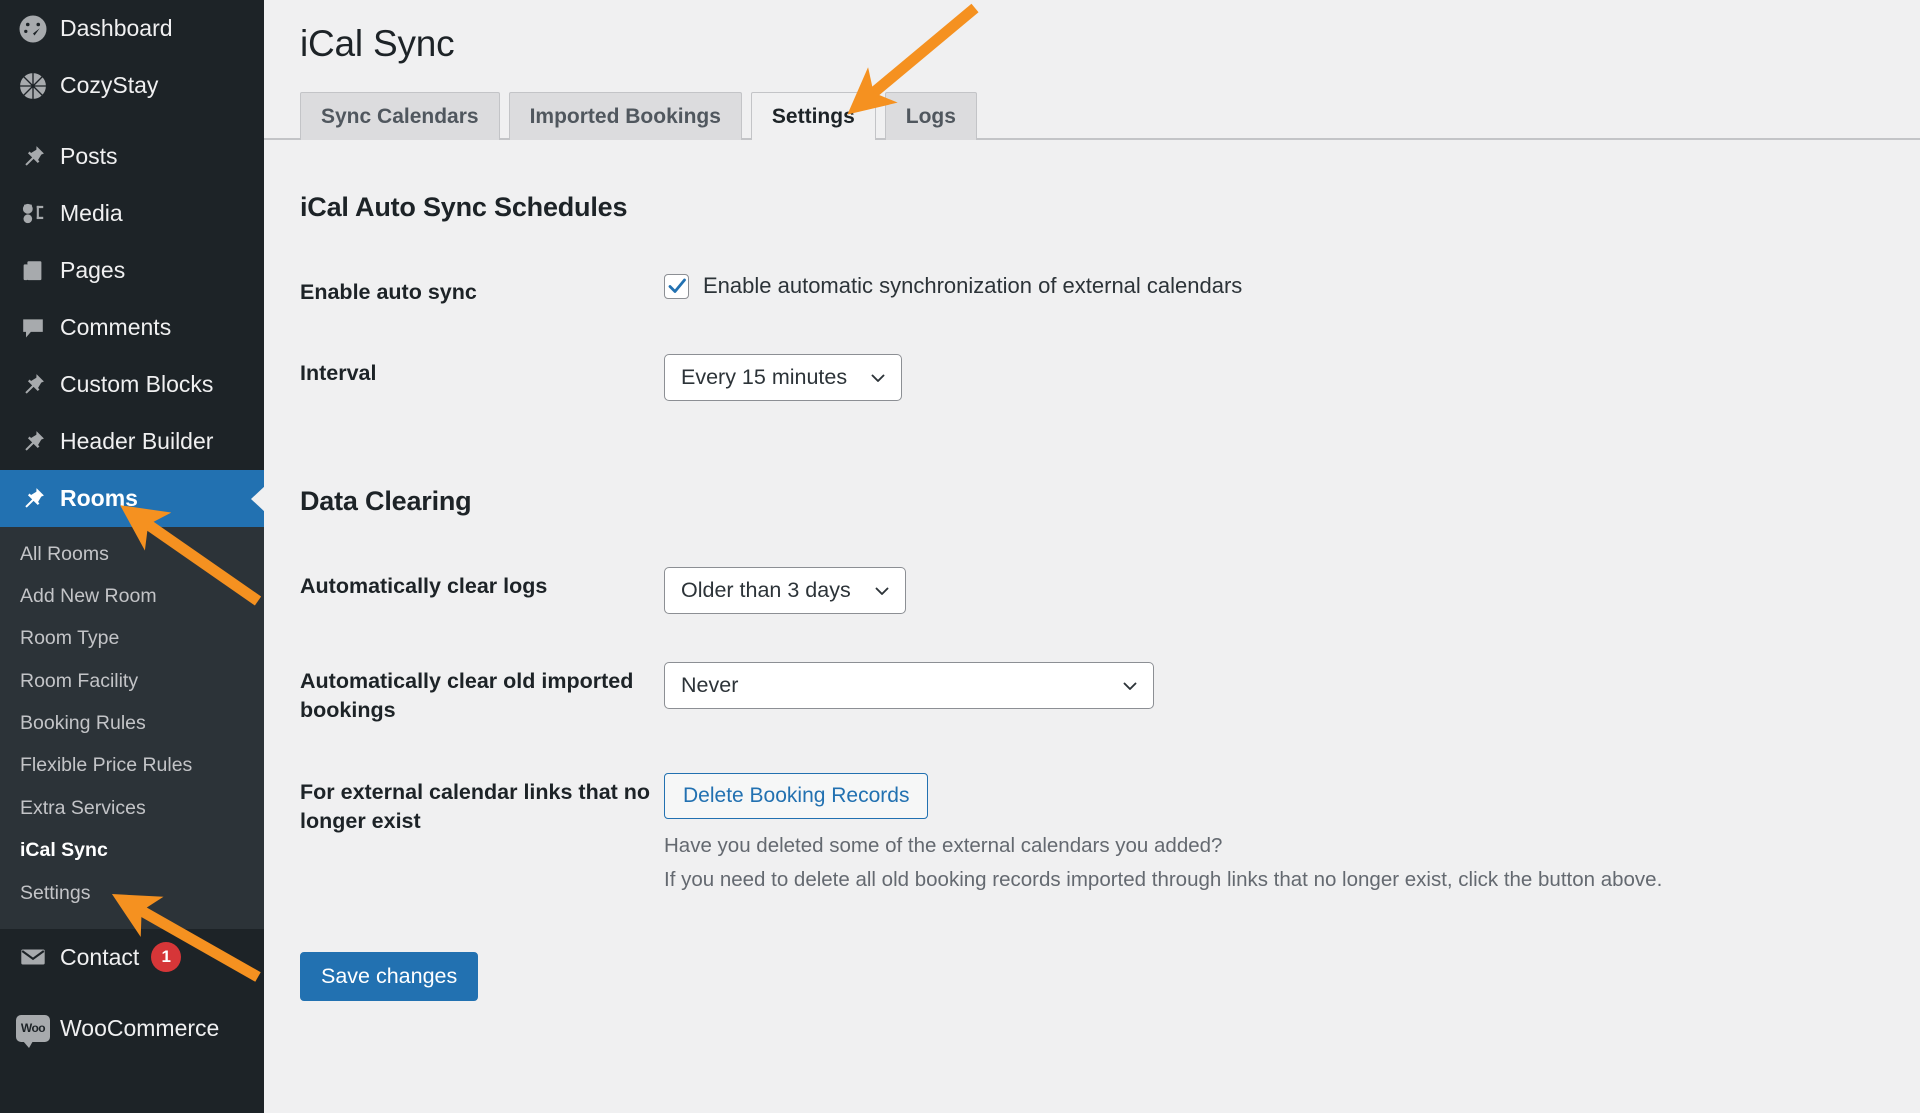  I want to click on sidebar-item-label: Posts, so click(89, 156).